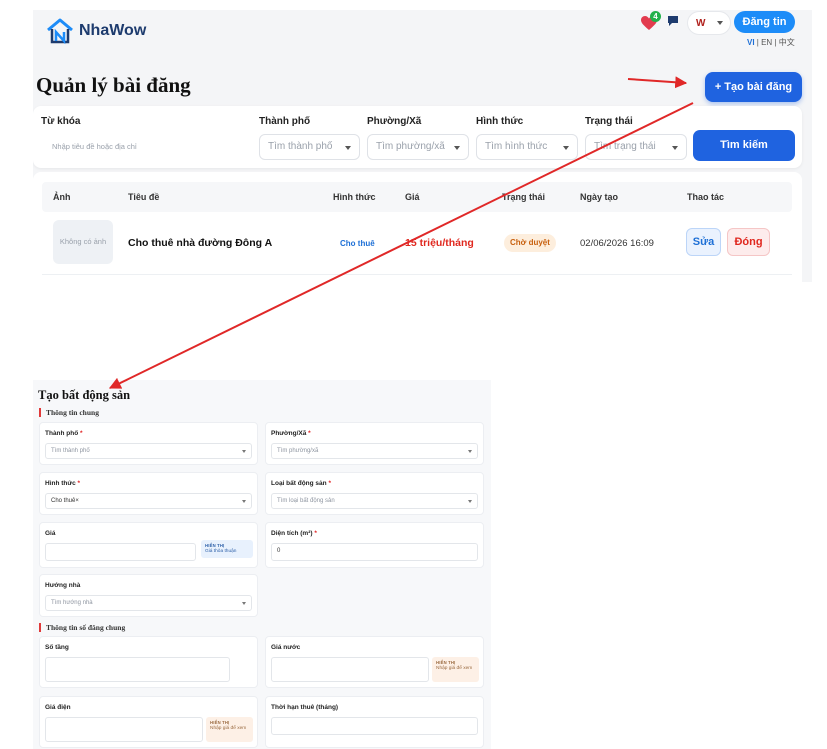 This screenshot has width=827, height=749. I want to click on avatar: W, so click(701, 23).